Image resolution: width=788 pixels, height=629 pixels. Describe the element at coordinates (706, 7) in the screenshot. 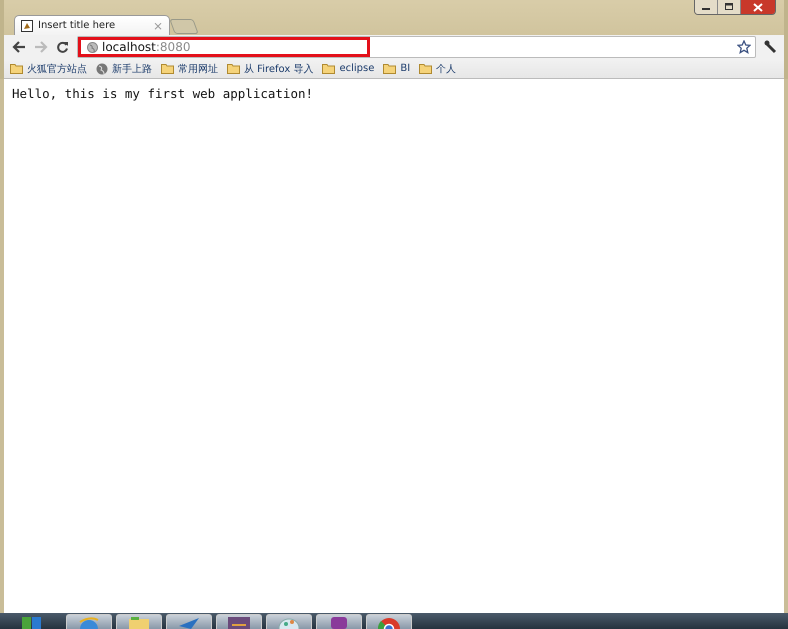

I see `minimize-button` at that location.